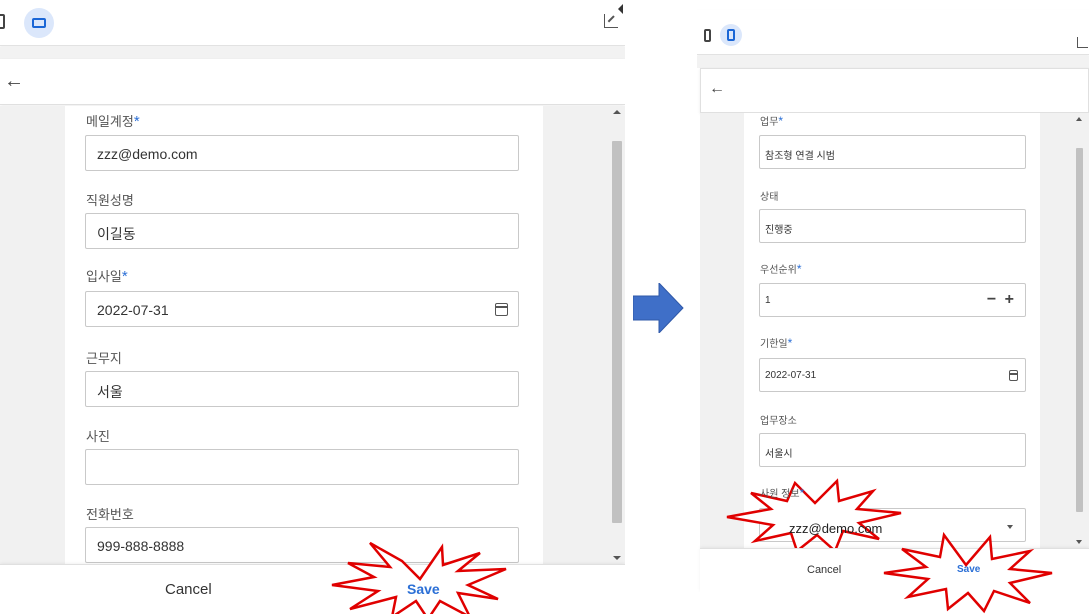 Image resolution: width=1089 pixels, height=614 pixels. What do you see at coordinates (768, 300) in the screenshot?
I see `priority-value: 1` at bounding box center [768, 300].